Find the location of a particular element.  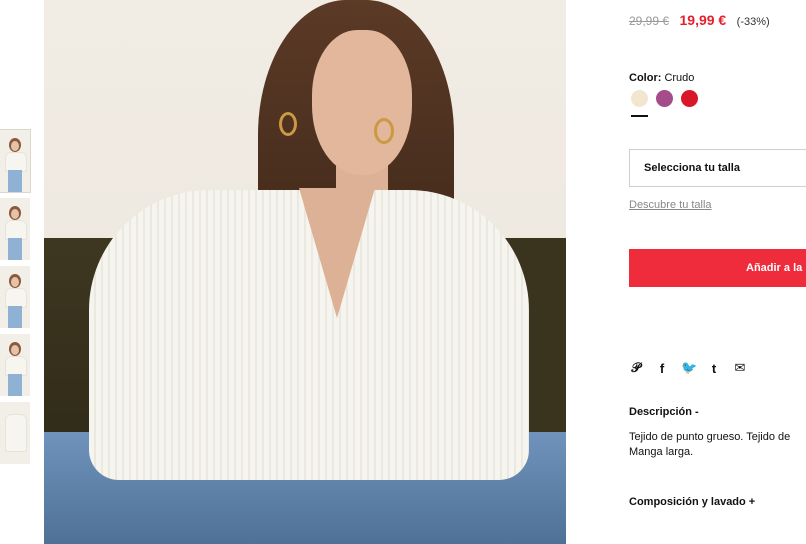

swatch-red is located at coordinates (689, 98).